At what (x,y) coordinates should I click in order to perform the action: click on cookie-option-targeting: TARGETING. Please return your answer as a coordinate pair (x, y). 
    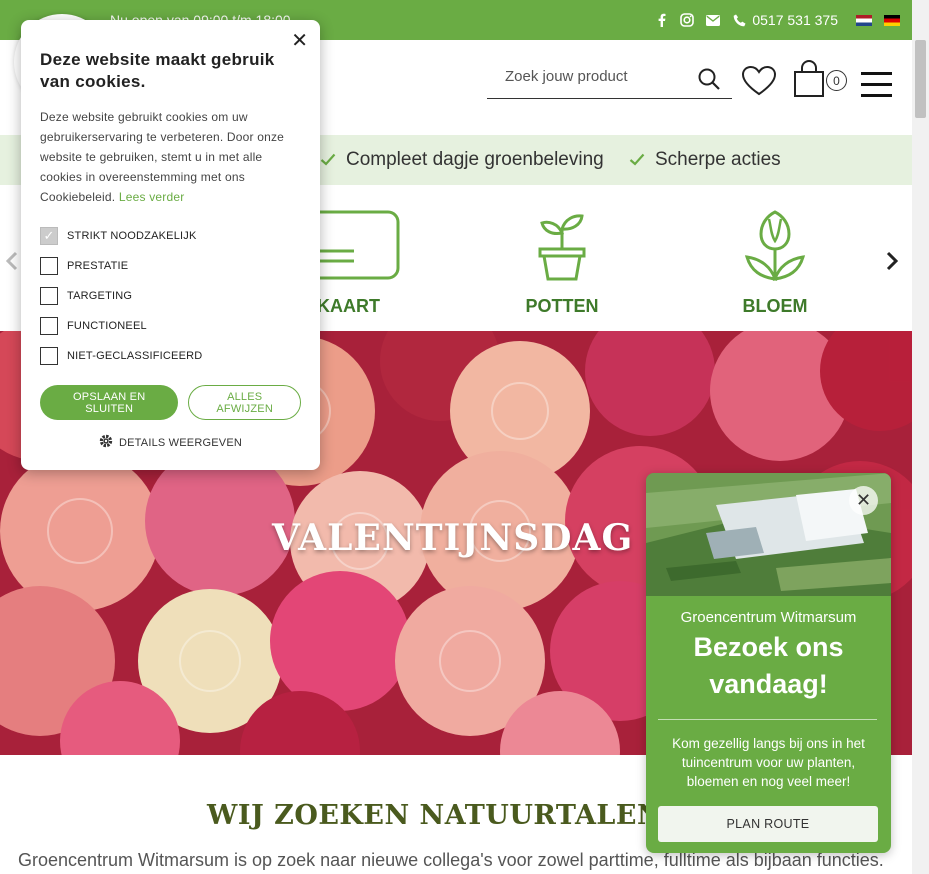
    Looking at the image, I should click on (170, 296).